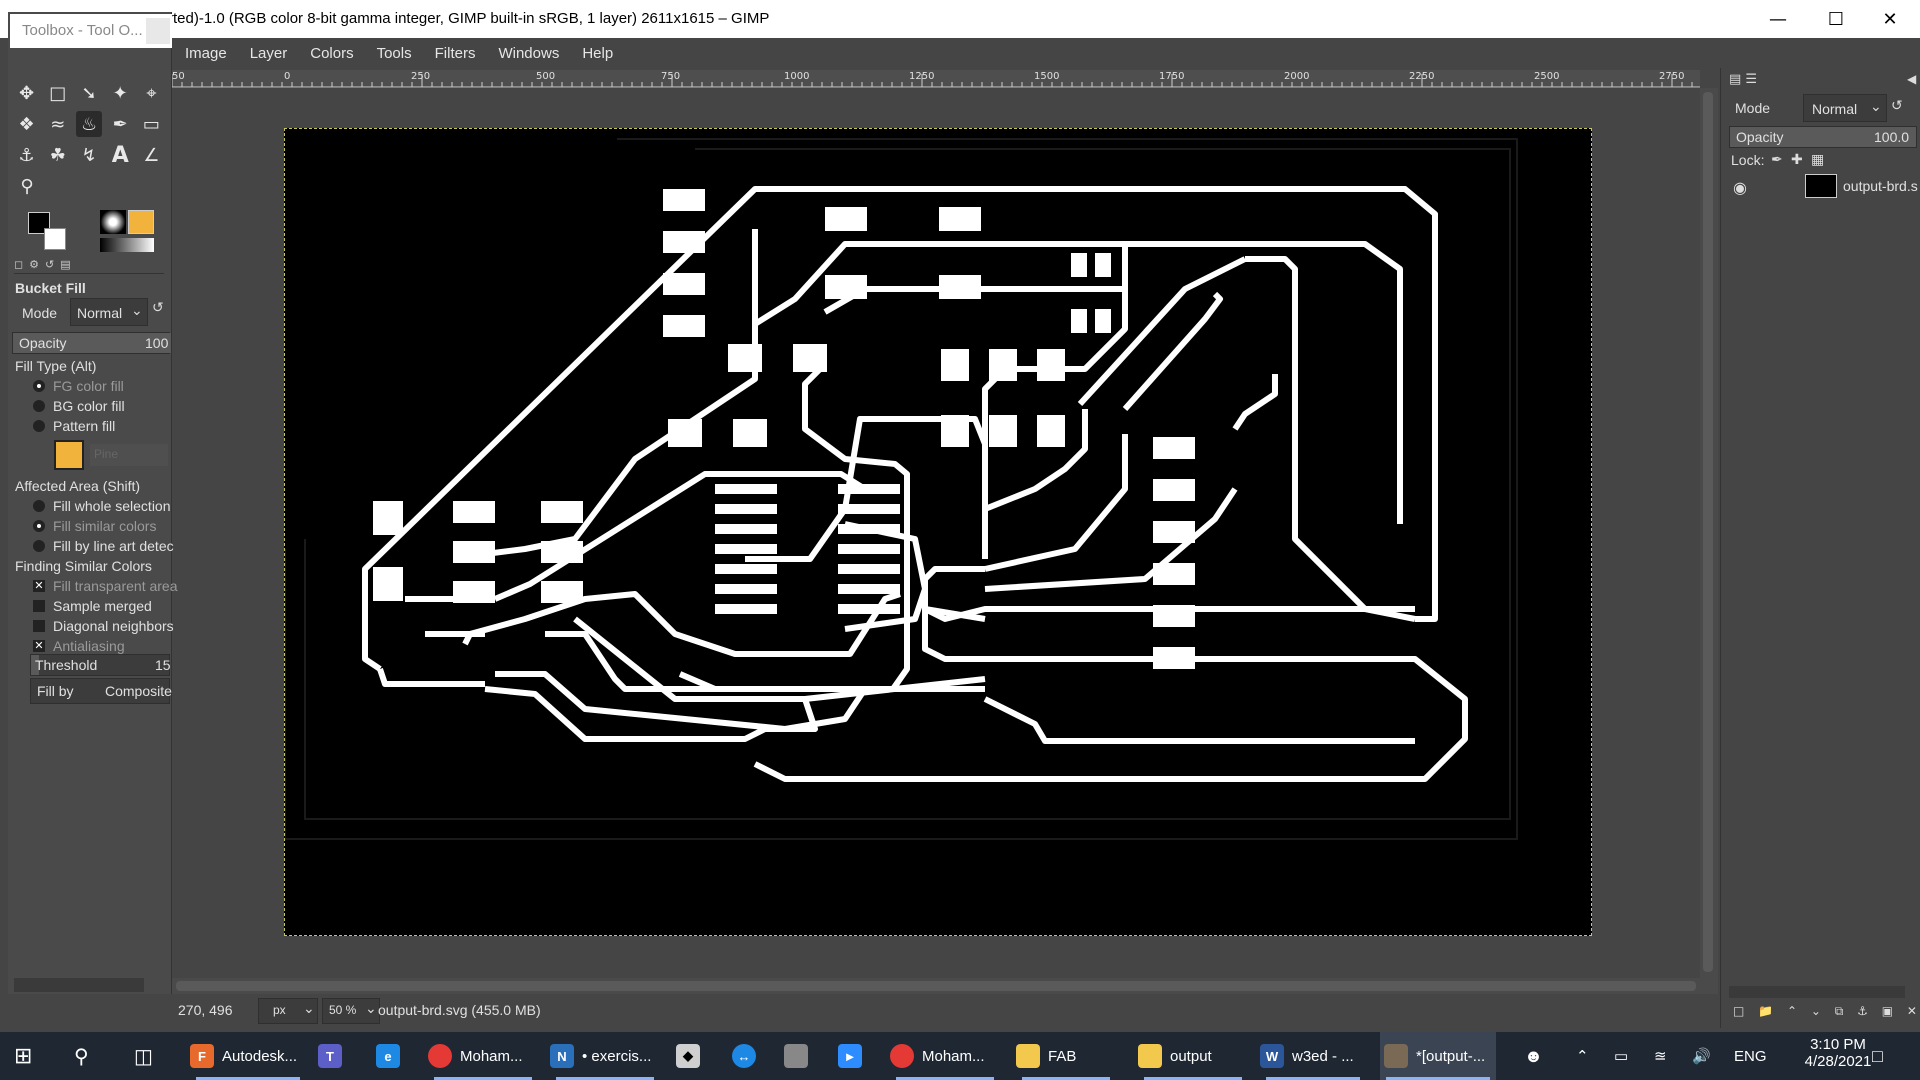  I want to click on taskbar-item-teamviewer: ↔, so click(748, 1056).